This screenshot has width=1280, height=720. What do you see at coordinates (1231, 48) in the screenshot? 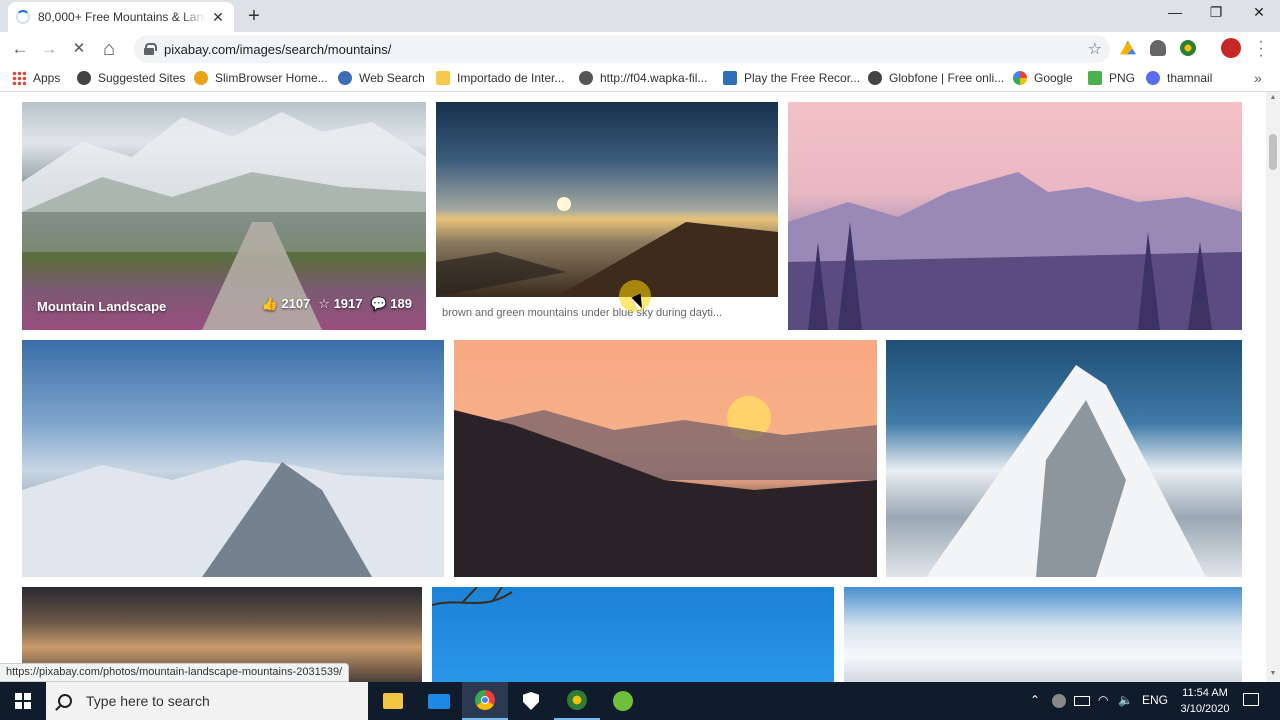
I see `profile-avatar` at bounding box center [1231, 48].